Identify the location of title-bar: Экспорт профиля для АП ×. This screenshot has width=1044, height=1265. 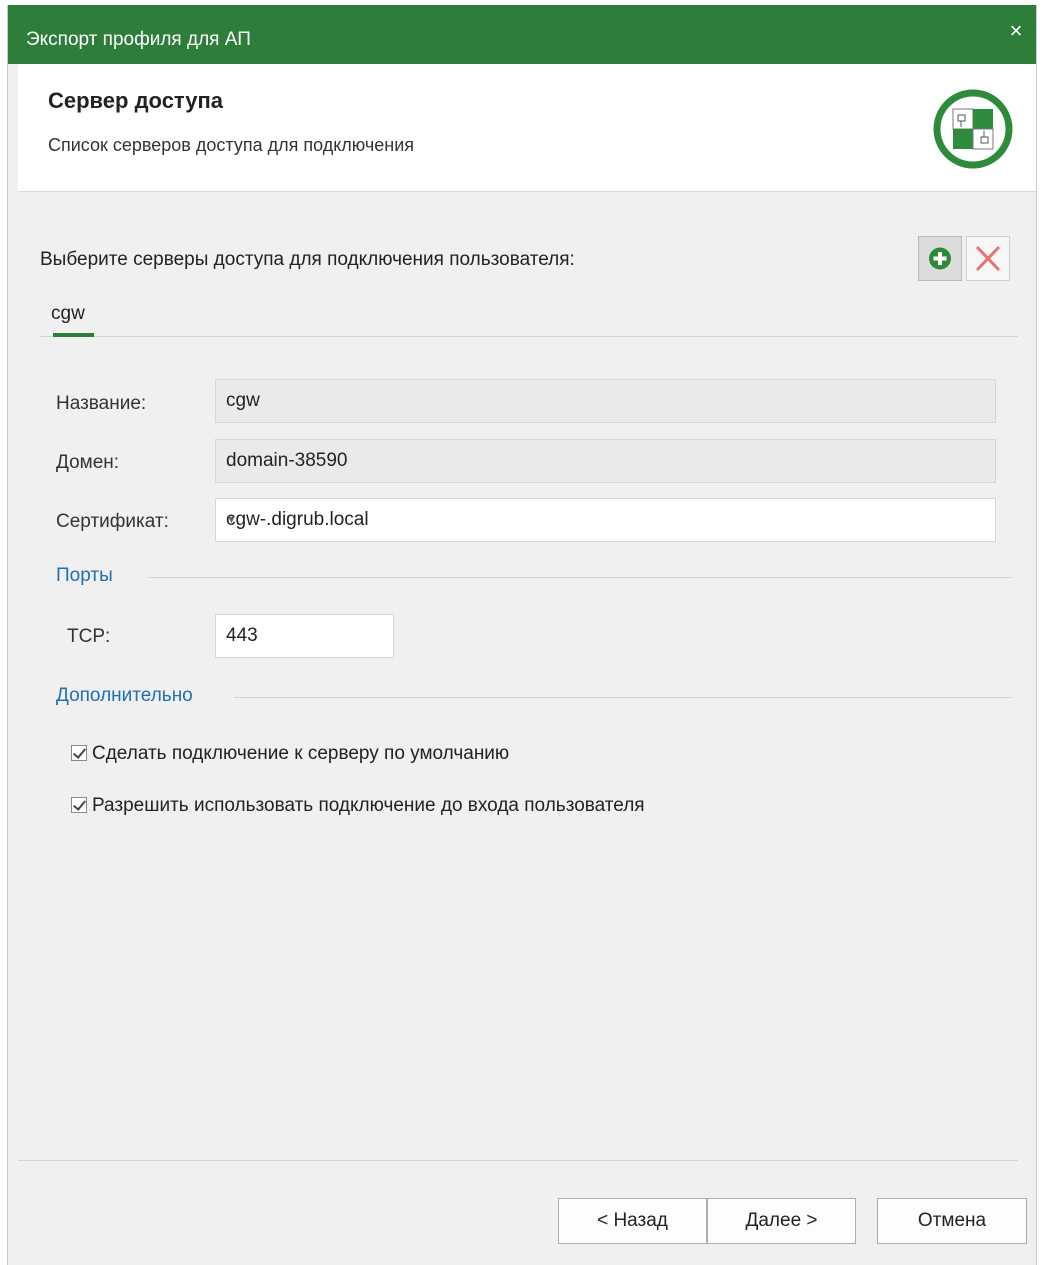
(522, 34).